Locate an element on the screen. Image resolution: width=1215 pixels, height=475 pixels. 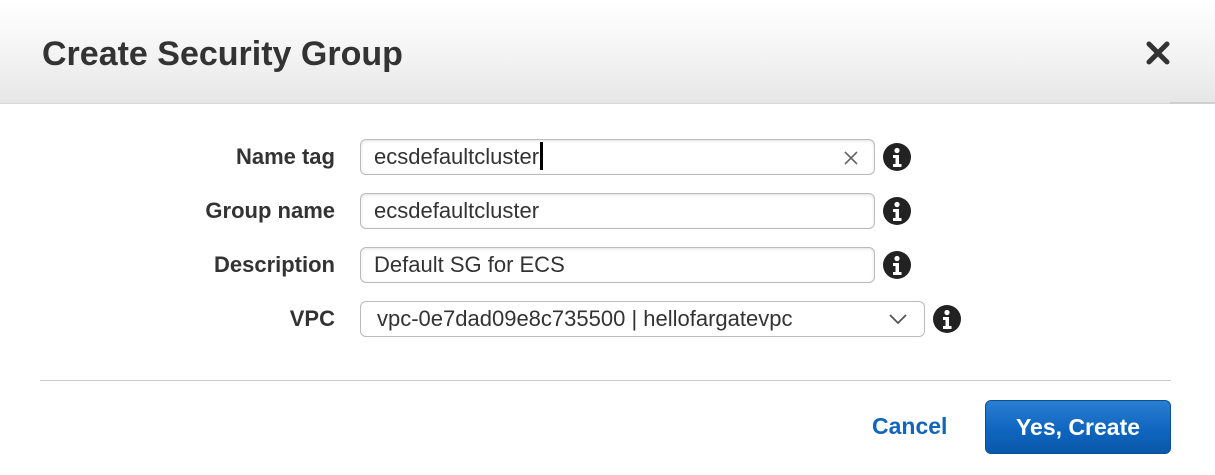
yes-create-button: Yes, Create is located at coordinates (1078, 427).